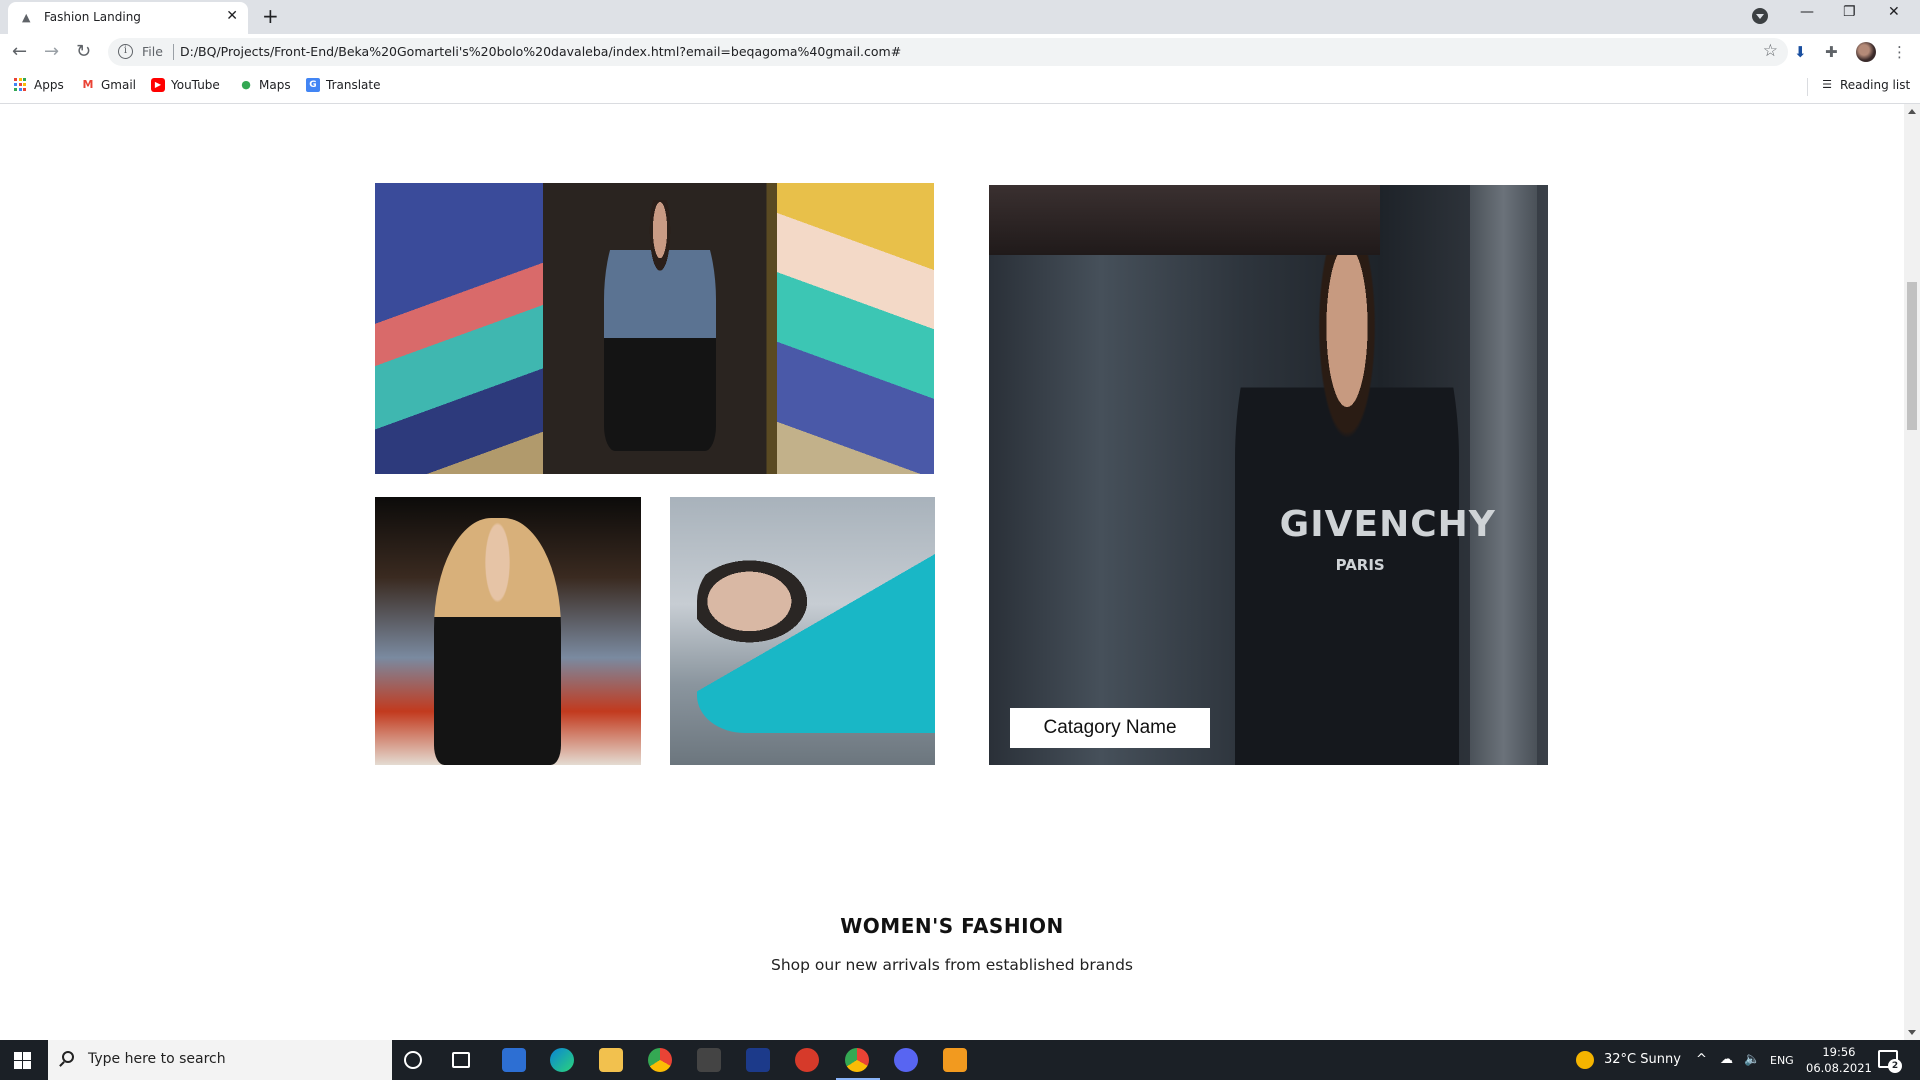 Image resolution: width=1920 pixels, height=1080 pixels. What do you see at coordinates (1701, 1059) in the screenshot?
I see `tray-chevron-icon: ^` at bounding box center [1701, 1059].